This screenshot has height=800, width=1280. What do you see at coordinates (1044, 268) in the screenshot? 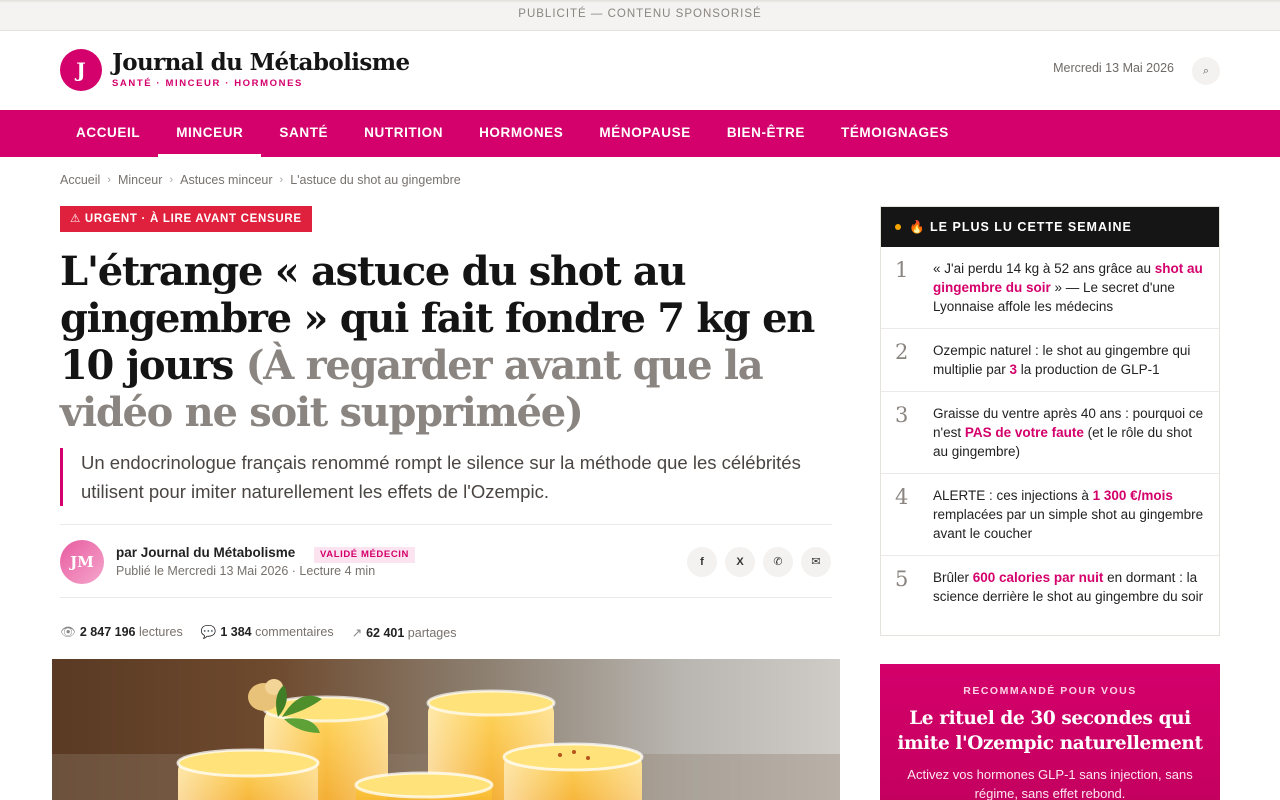
I see `item-text: « J'ai perdu 14 kg à 52 ans grâce au` at bounding box center [1044, 268].